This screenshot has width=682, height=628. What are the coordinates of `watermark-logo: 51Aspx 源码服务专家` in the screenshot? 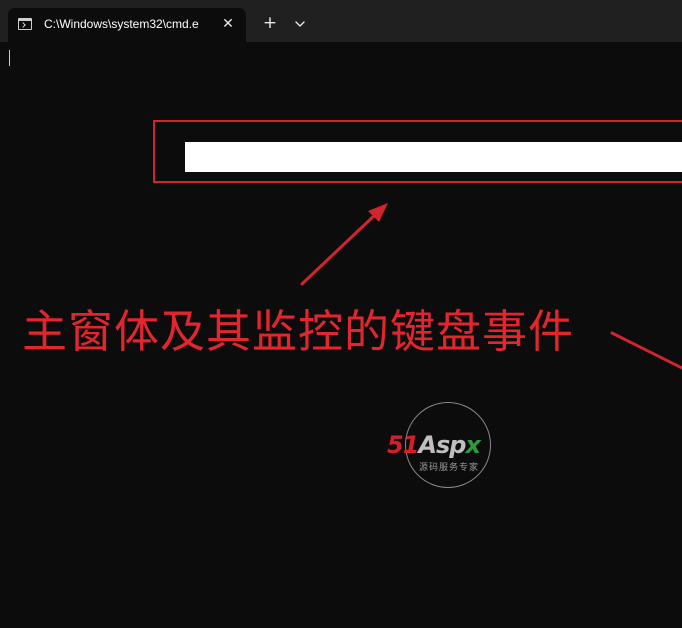 It's located at (449, 448).